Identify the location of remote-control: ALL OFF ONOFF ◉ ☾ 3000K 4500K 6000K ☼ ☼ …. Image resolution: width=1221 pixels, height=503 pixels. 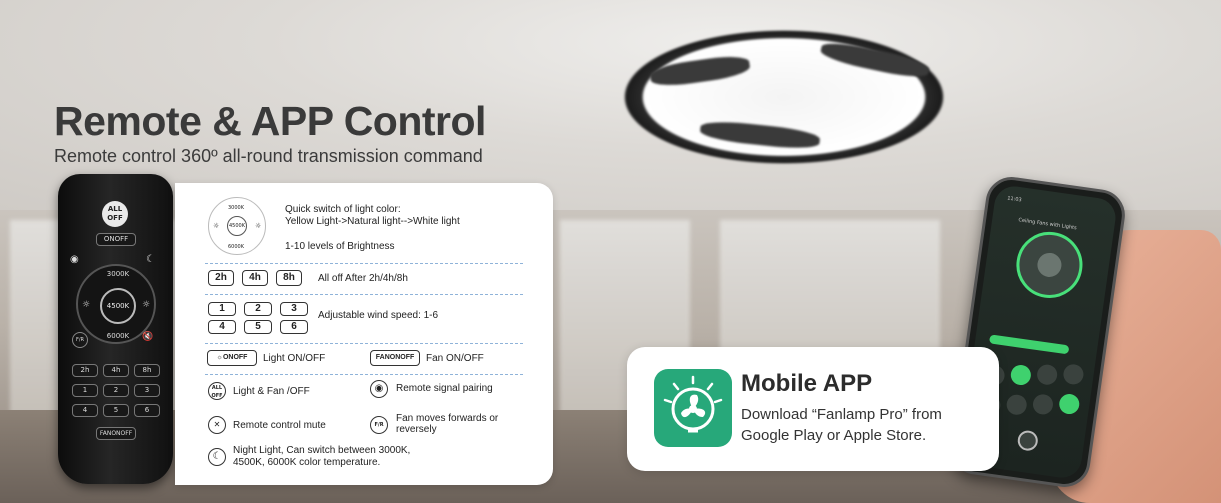
(115, 329).